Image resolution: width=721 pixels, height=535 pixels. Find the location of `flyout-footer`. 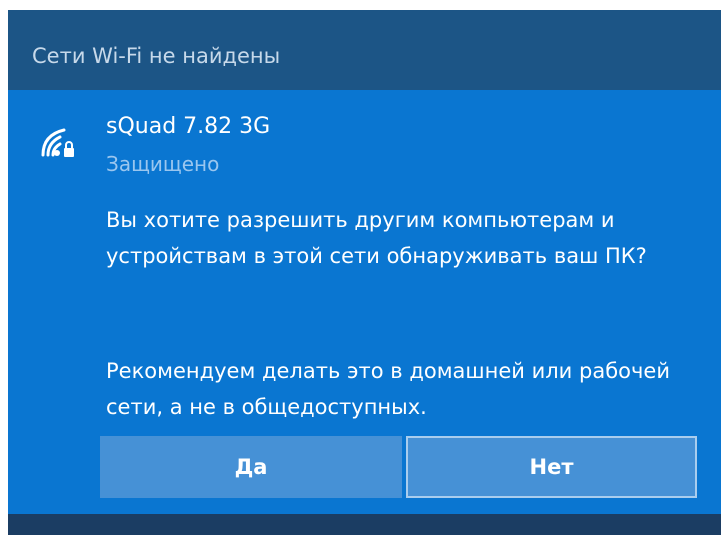

flyout-footer is located at coordinates (364, 524).